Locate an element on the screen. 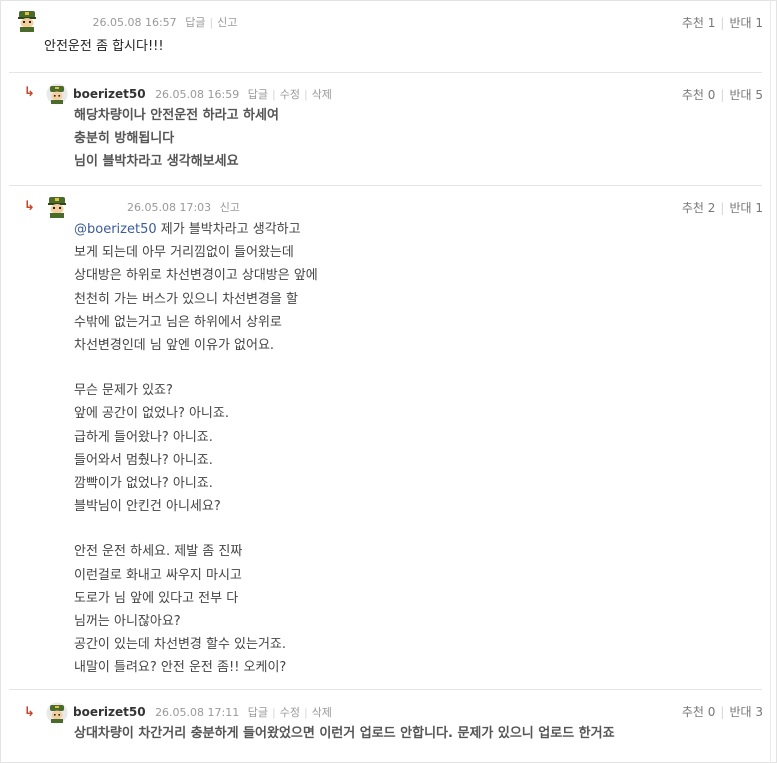  vote-box: 추천 0 | 반대 5 is located at coordinates (722, 95).